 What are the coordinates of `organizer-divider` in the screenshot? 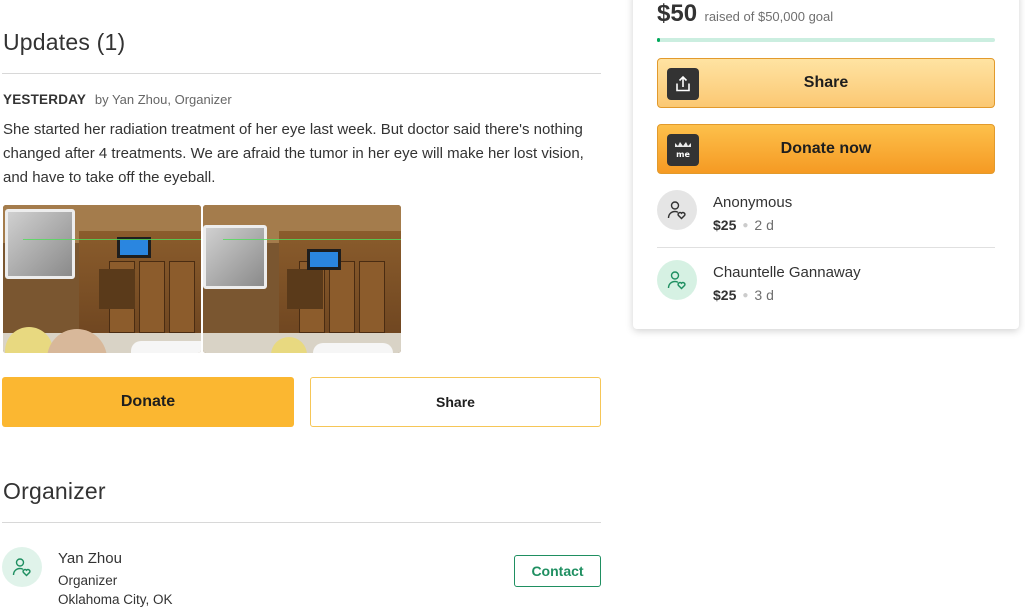 It's located at (301, 522).